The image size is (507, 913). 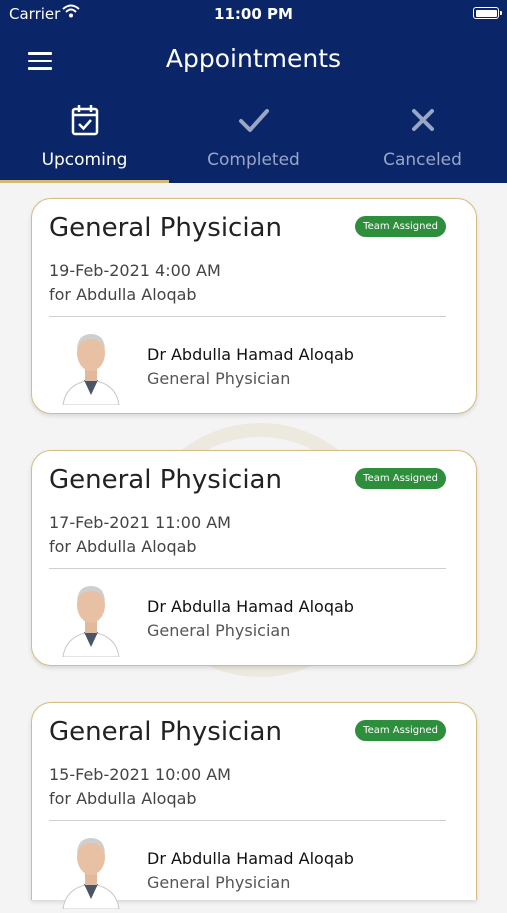 I want to click on x-icon, so click(x=422, y=122).